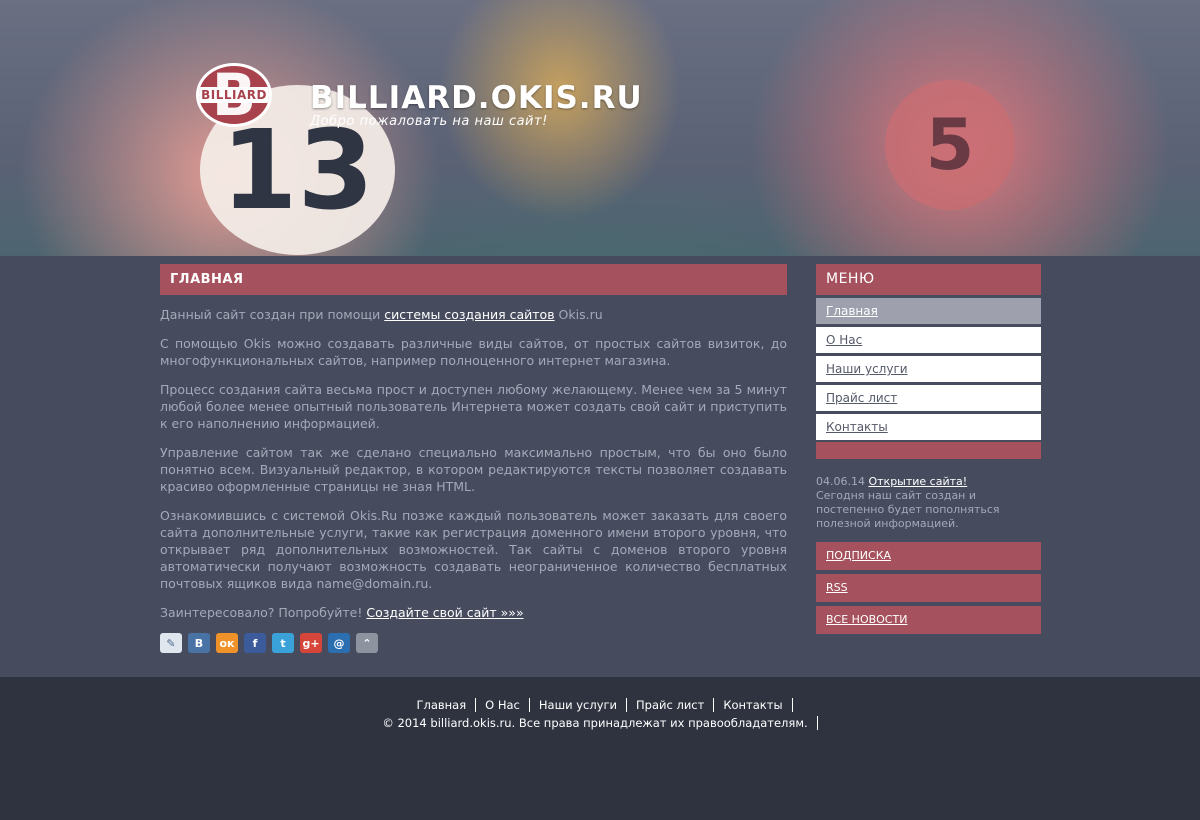 The height and width of the screenshot is (820, 1200). What do you see at coordinates (578, 705) in the screenshot?
I see `footer-link-services: Наши услуги` at bounding box center [578, 705].